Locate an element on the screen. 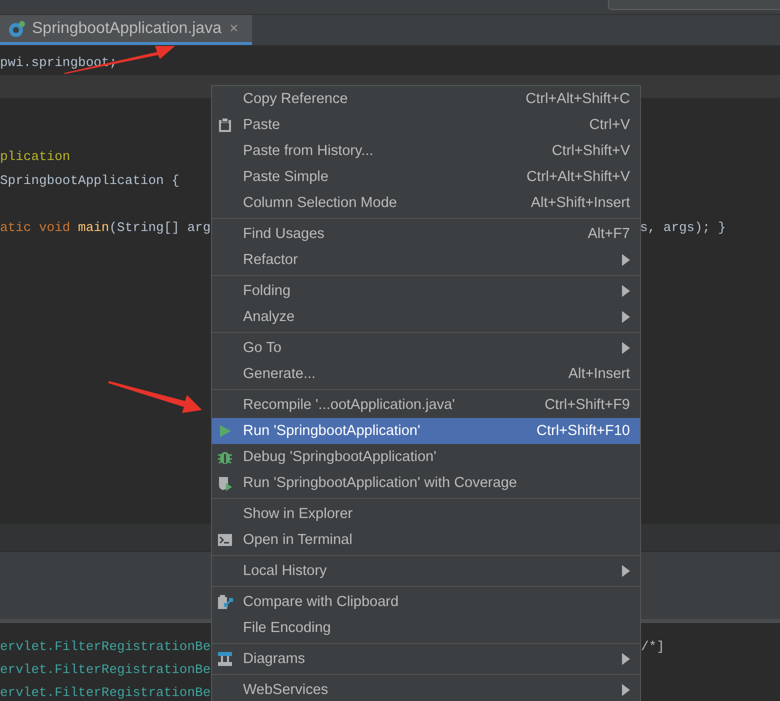 This screenshot has width=780, height=701. menu-item: WebServices is located at coordinates (426, 689).